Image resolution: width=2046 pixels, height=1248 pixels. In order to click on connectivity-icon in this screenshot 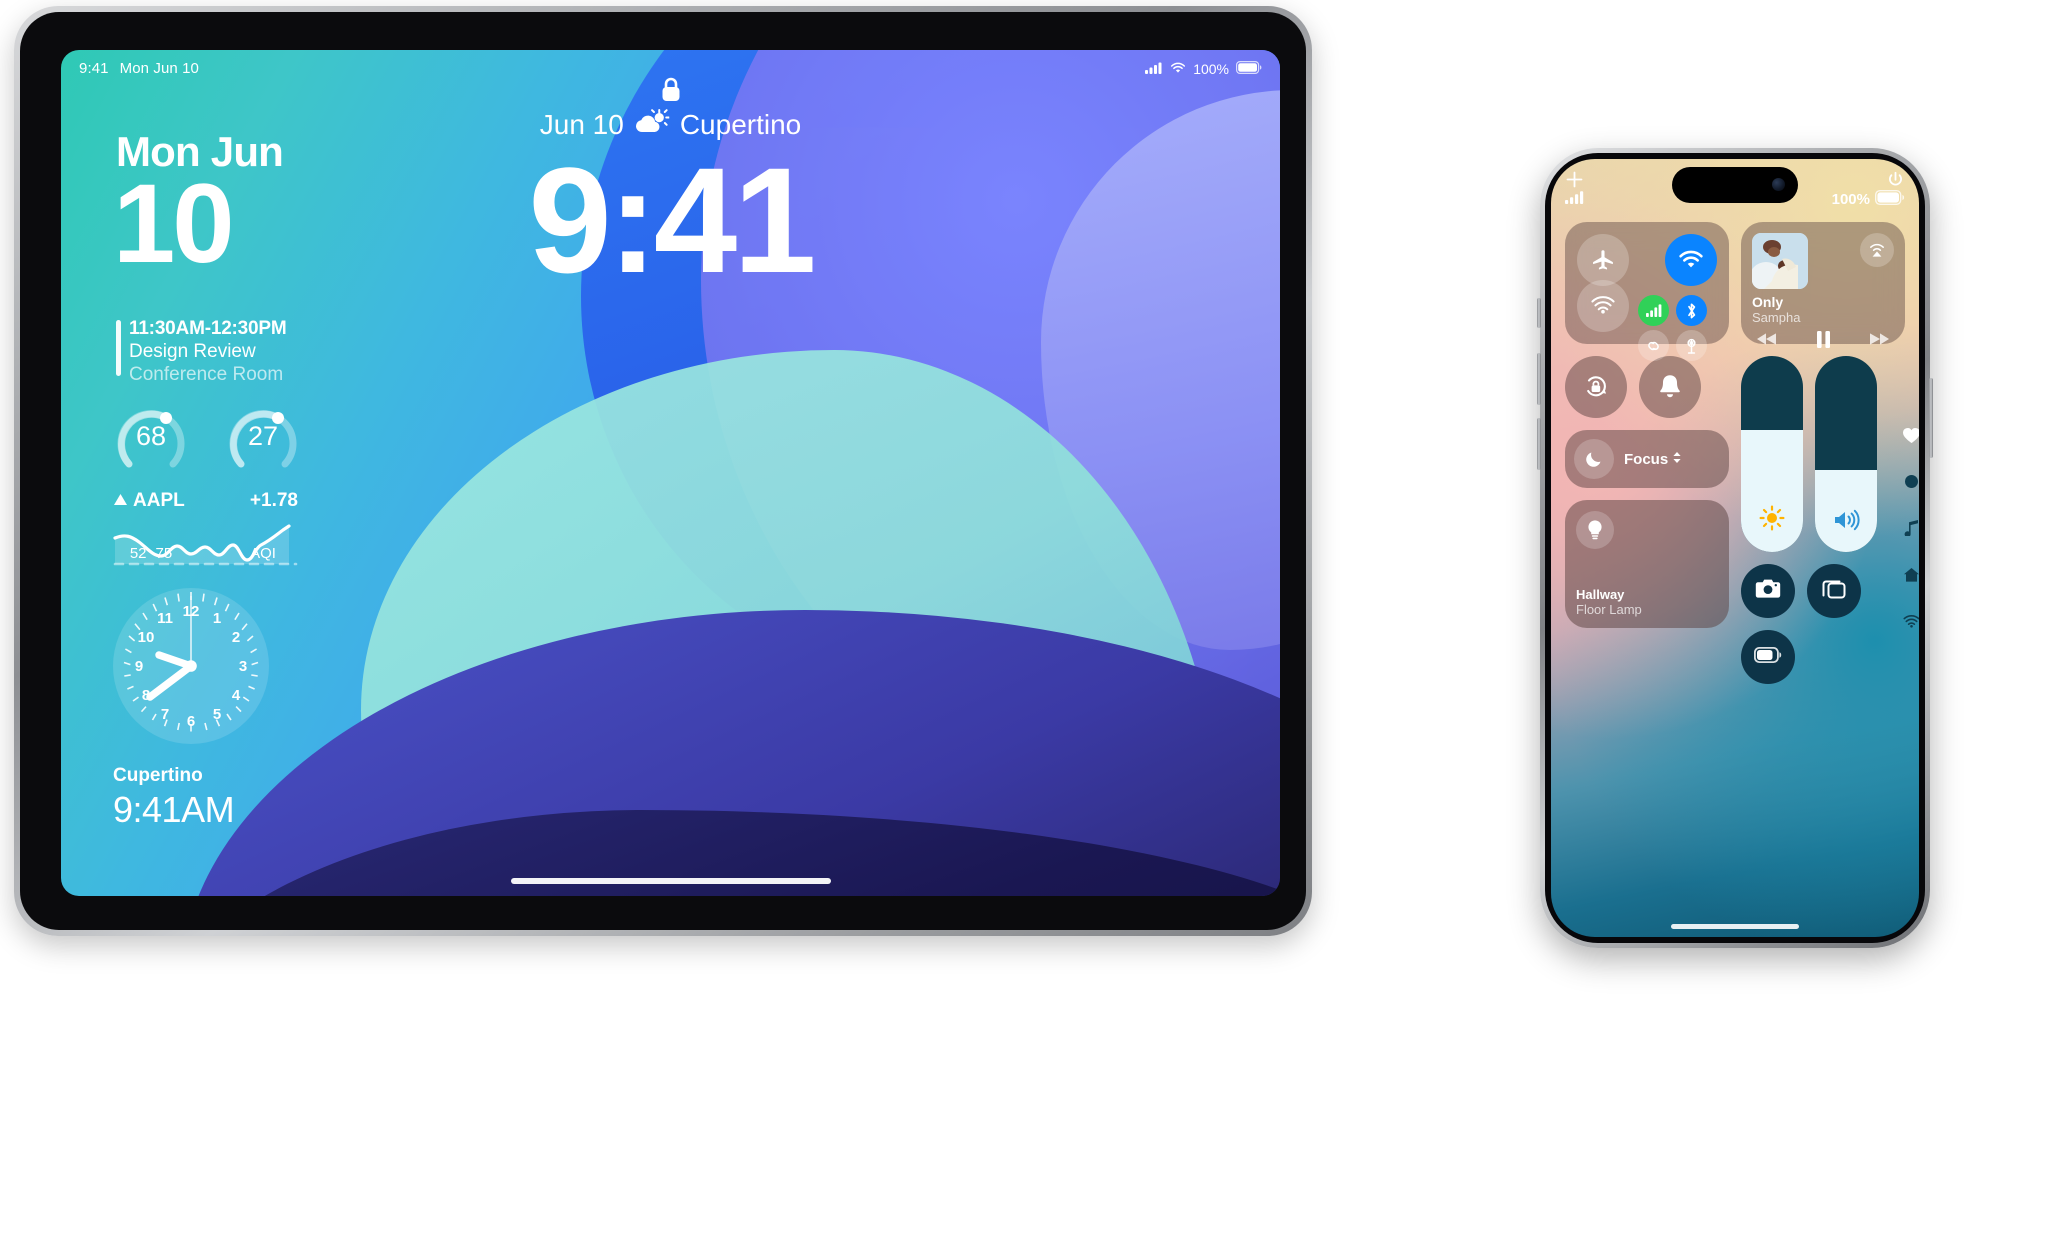, I will do `click(1911, 624)`.